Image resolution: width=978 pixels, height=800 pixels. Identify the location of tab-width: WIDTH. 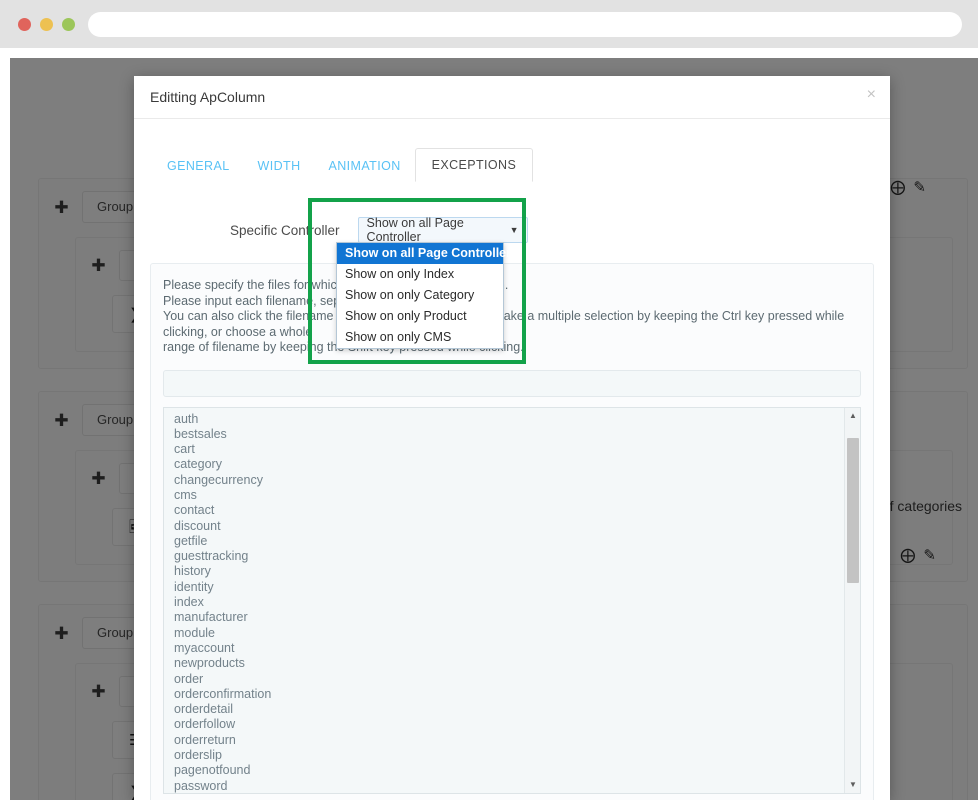
(279, 166).